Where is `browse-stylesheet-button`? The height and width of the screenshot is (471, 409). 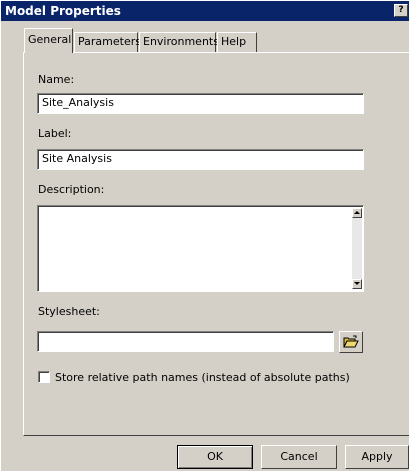 browse-stylesheet-button is located at coordinates (351, 342).